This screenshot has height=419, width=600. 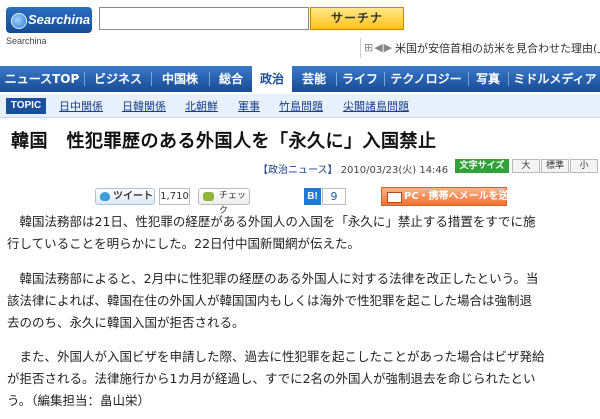 What do you see at coordinates (26, 41) in the screenshot?
I see `logo-subtitle: Searchina` at bounding box center [26, 41].